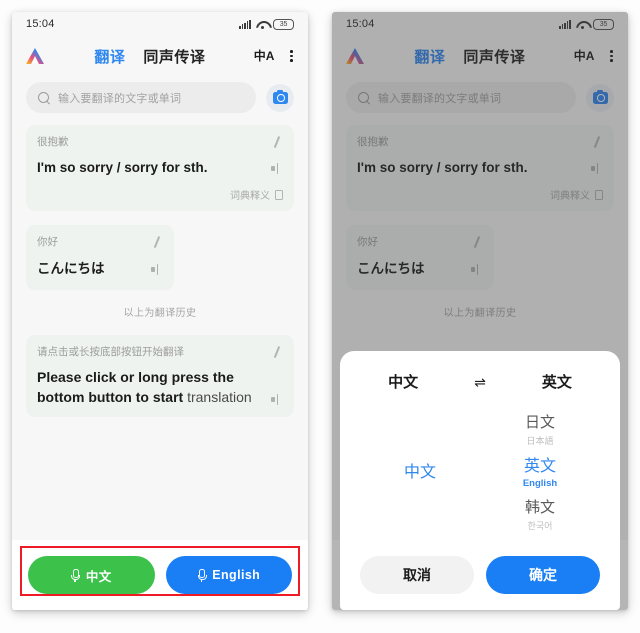 Image resolution: width=640 pixels, height=633 pixels. What do you see at coordinates (264, 56) in the screenshot?
I see `language-toggle-icon: 中A` at bounding box center [264, 56].